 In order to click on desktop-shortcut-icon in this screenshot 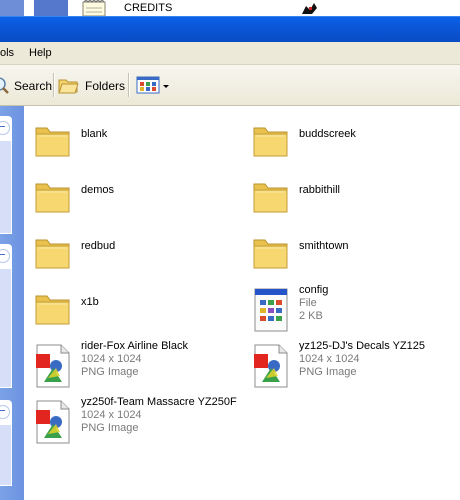, I will do `click(310, 9)`.